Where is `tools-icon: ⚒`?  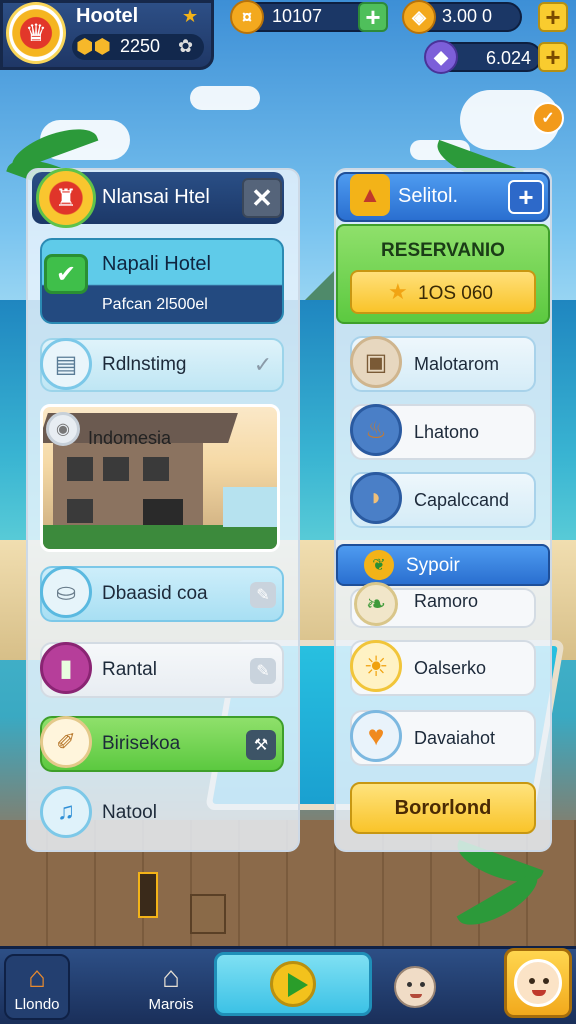
tools-icon: ⚒ is located at coordinates (261, 745).